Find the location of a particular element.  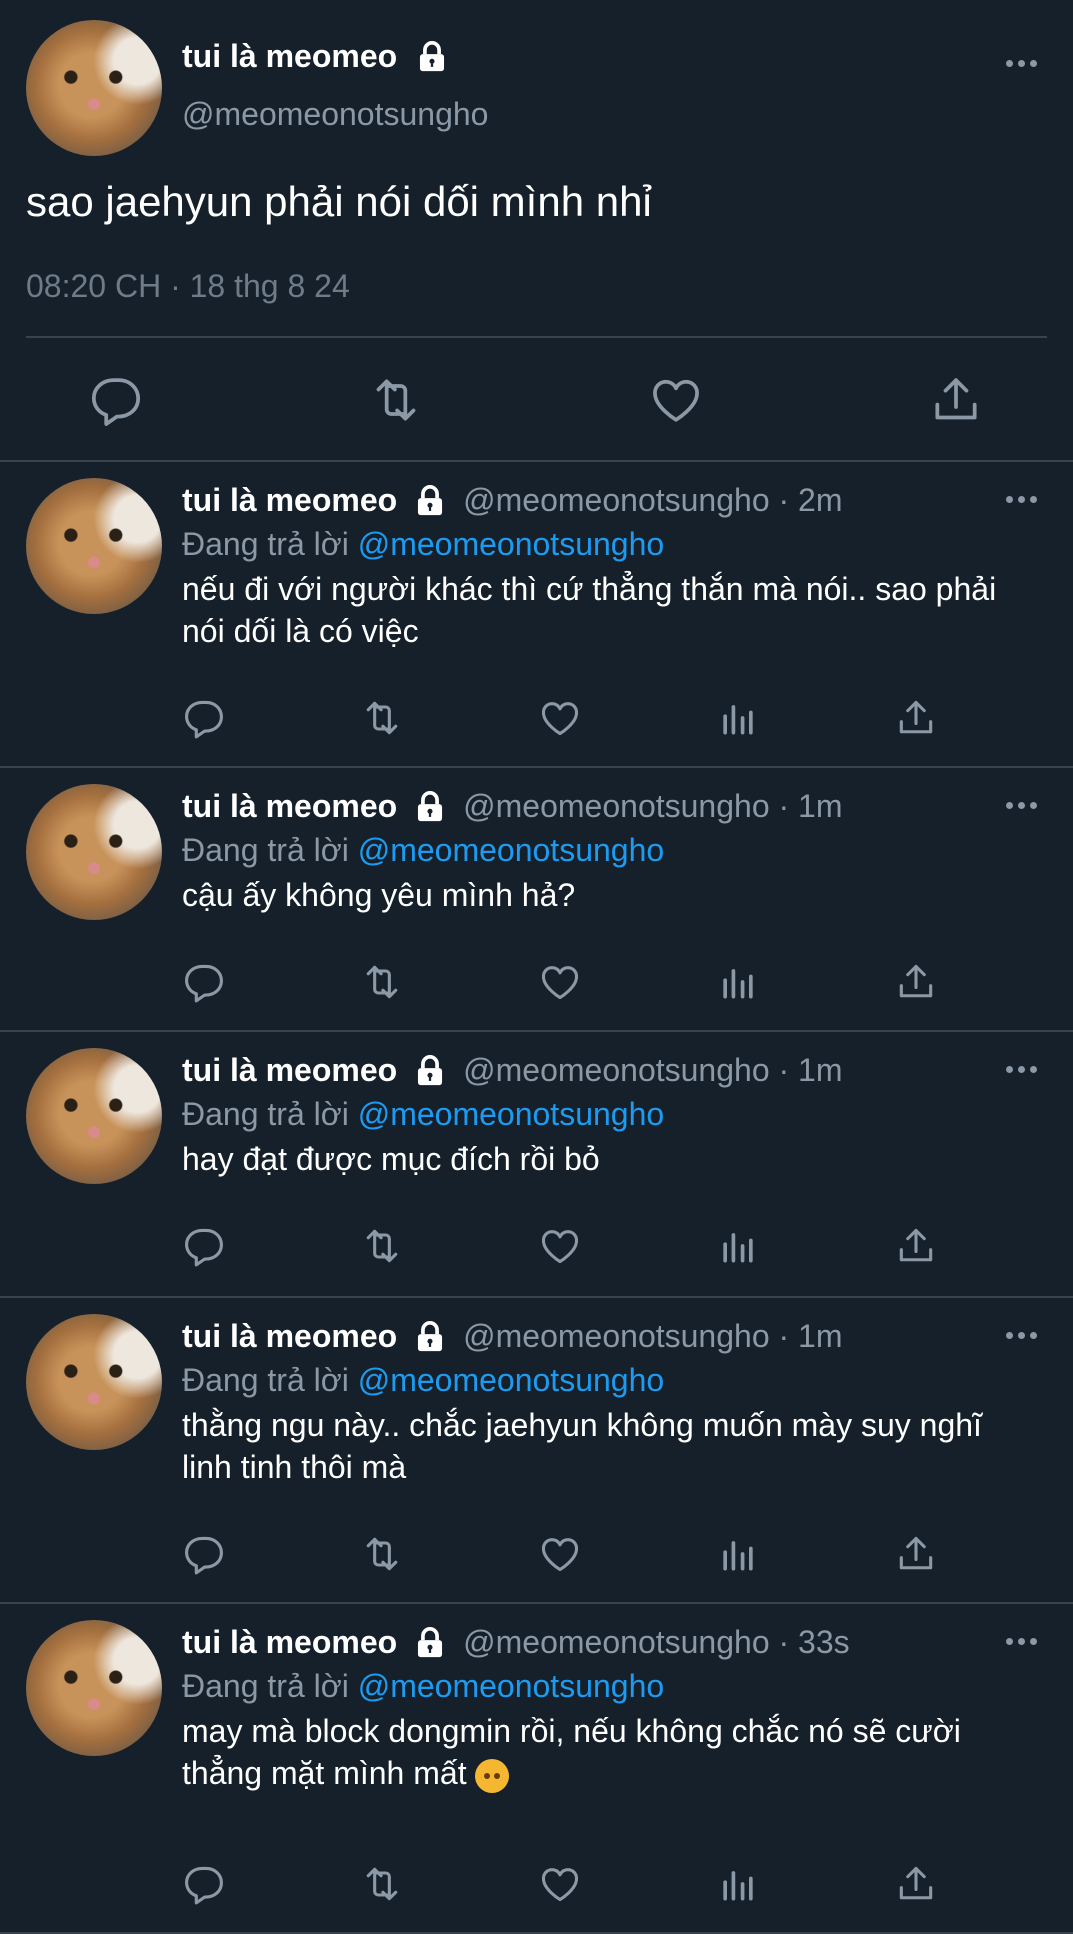

author-handle: @meomeonotsungho is located at coordinates (335, 114).